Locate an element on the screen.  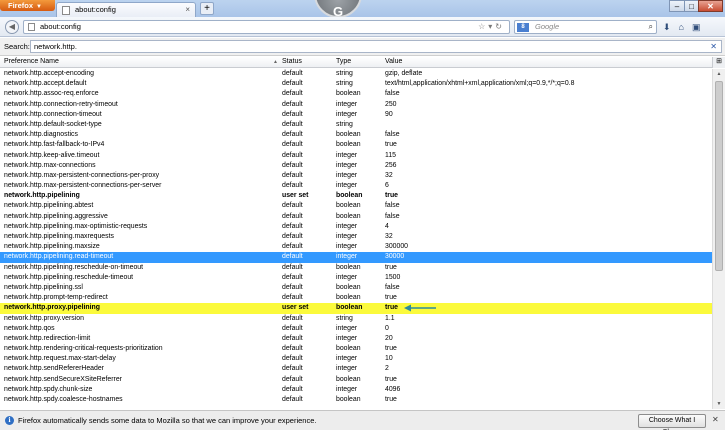
scroll-down-icon: ▼ is located at coordinates (719, 404).